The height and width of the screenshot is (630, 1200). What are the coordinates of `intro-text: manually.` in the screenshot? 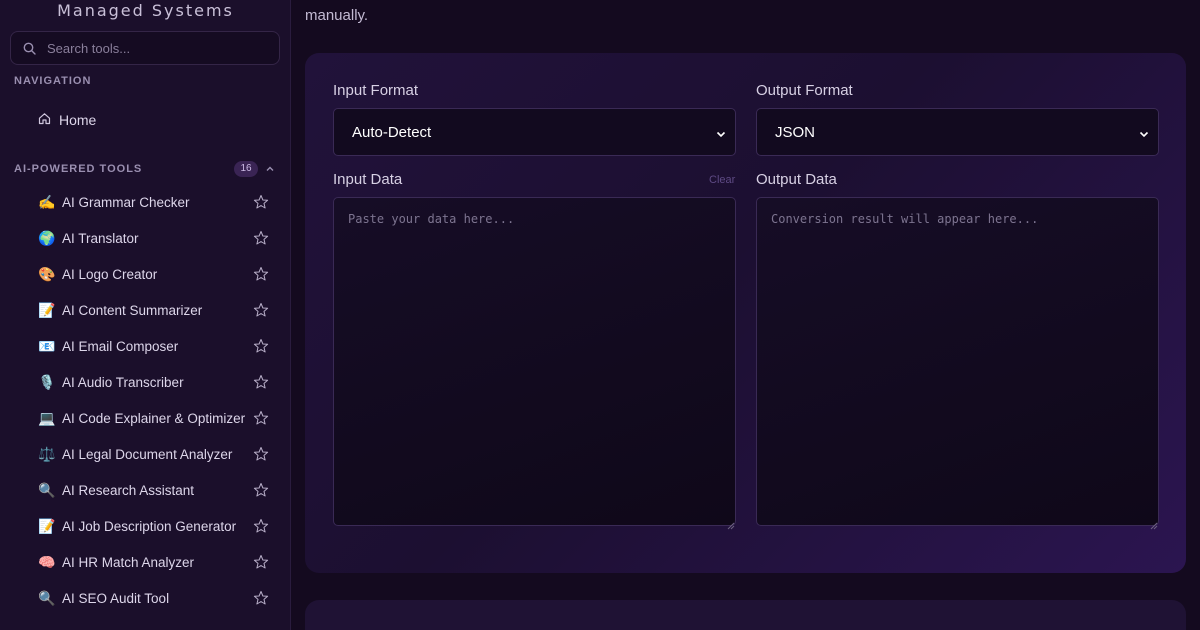 It's located at (337, 15).